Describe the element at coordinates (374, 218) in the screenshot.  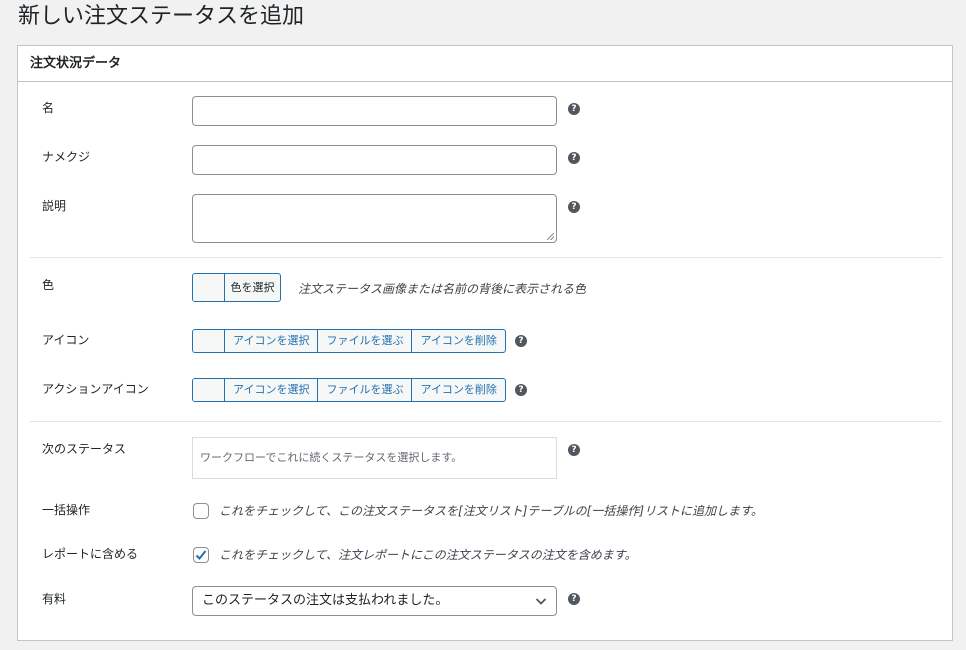
I see `description-textarea` at that location.